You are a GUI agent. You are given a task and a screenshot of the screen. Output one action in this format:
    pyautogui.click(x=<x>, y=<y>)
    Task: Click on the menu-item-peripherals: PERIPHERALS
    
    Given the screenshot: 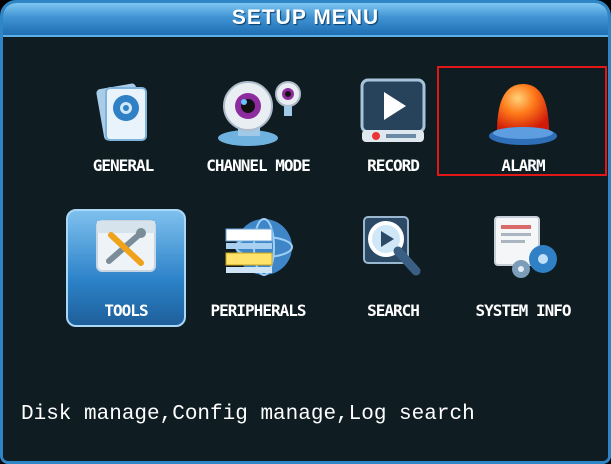 What is the action you would take?
    pyautogui.click(x=258, y=273)
    